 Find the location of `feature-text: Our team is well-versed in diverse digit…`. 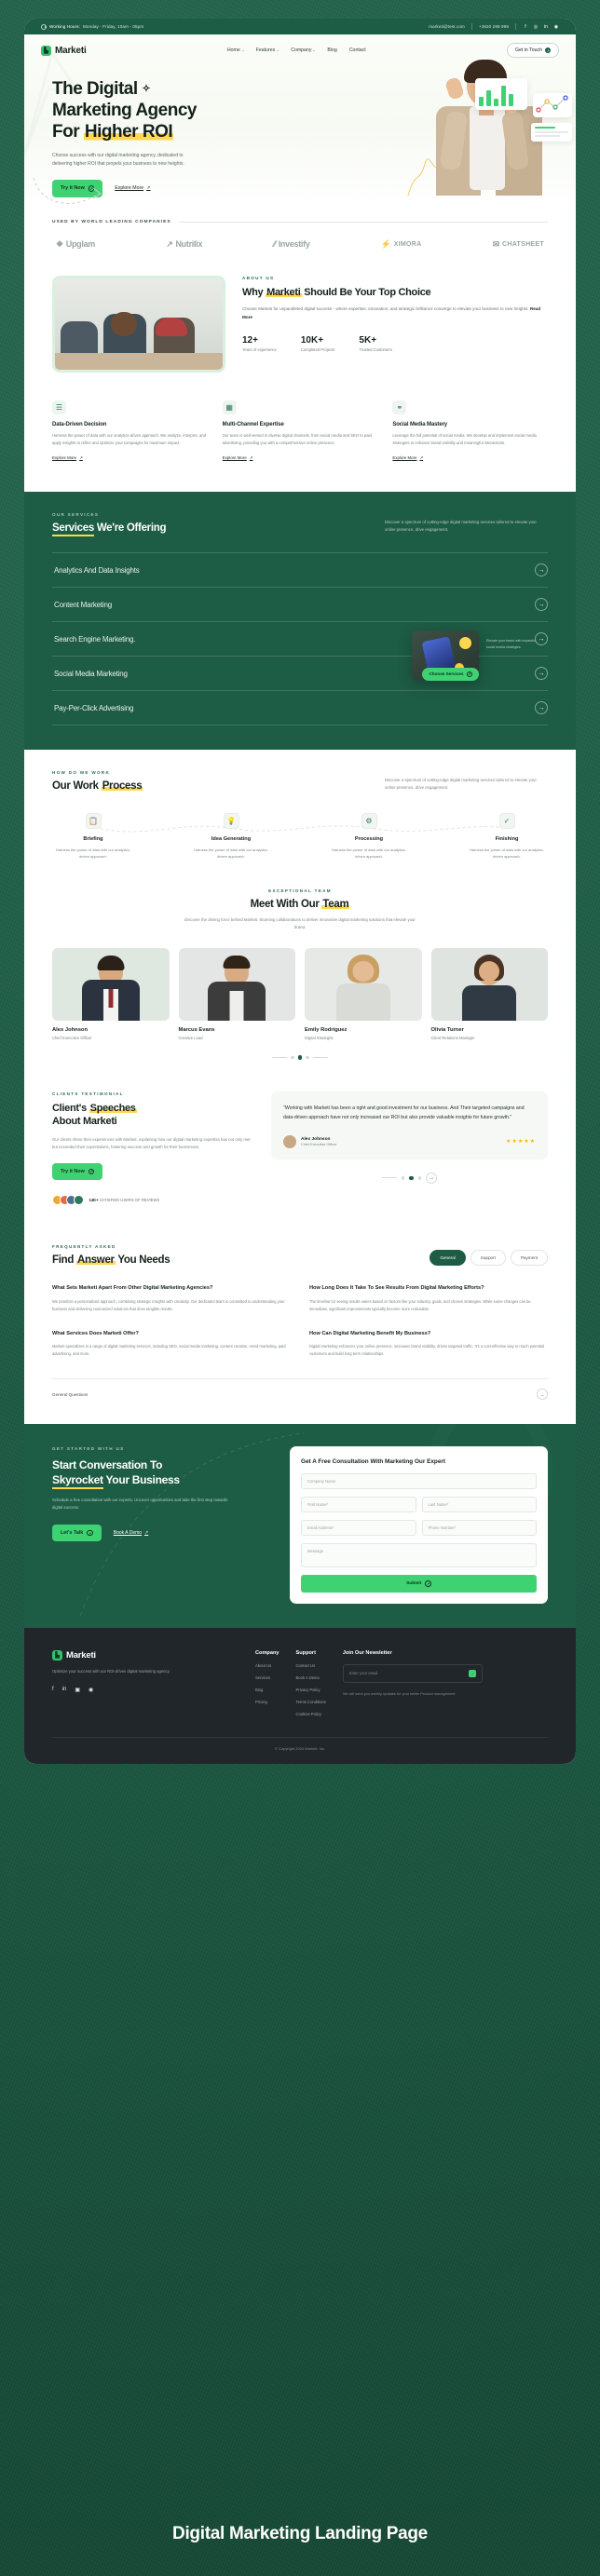

feature-text: Our team is well-versed in diverse digit… is located at coordinates (297, 438).